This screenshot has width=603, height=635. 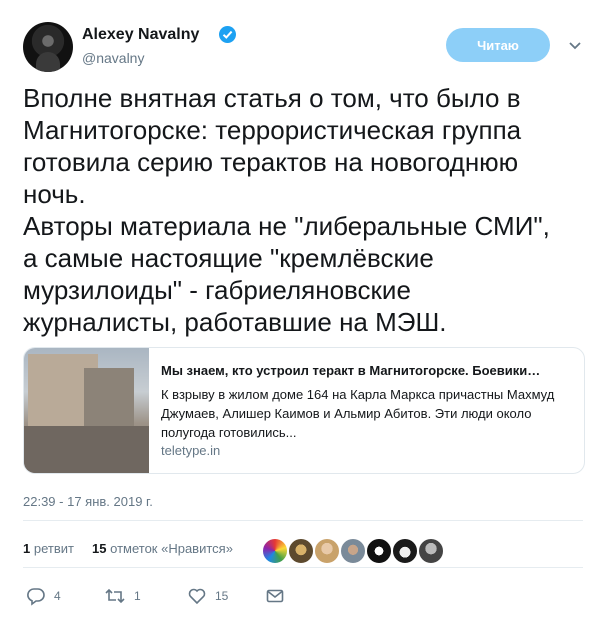 What do you see at coordinates (191, 450) in the screenshot?
I see `card-domain: teletype.in` at bounding box center [191, 450].